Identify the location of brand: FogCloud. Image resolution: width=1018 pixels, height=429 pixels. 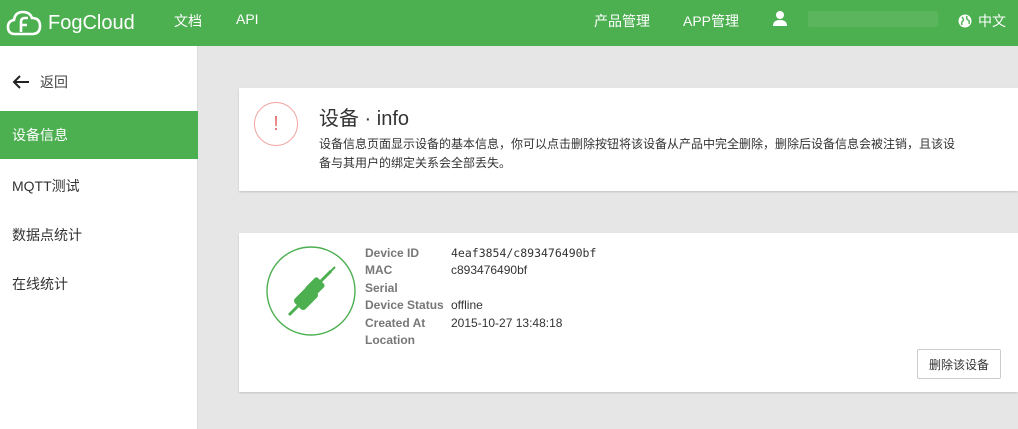
(70, 23).